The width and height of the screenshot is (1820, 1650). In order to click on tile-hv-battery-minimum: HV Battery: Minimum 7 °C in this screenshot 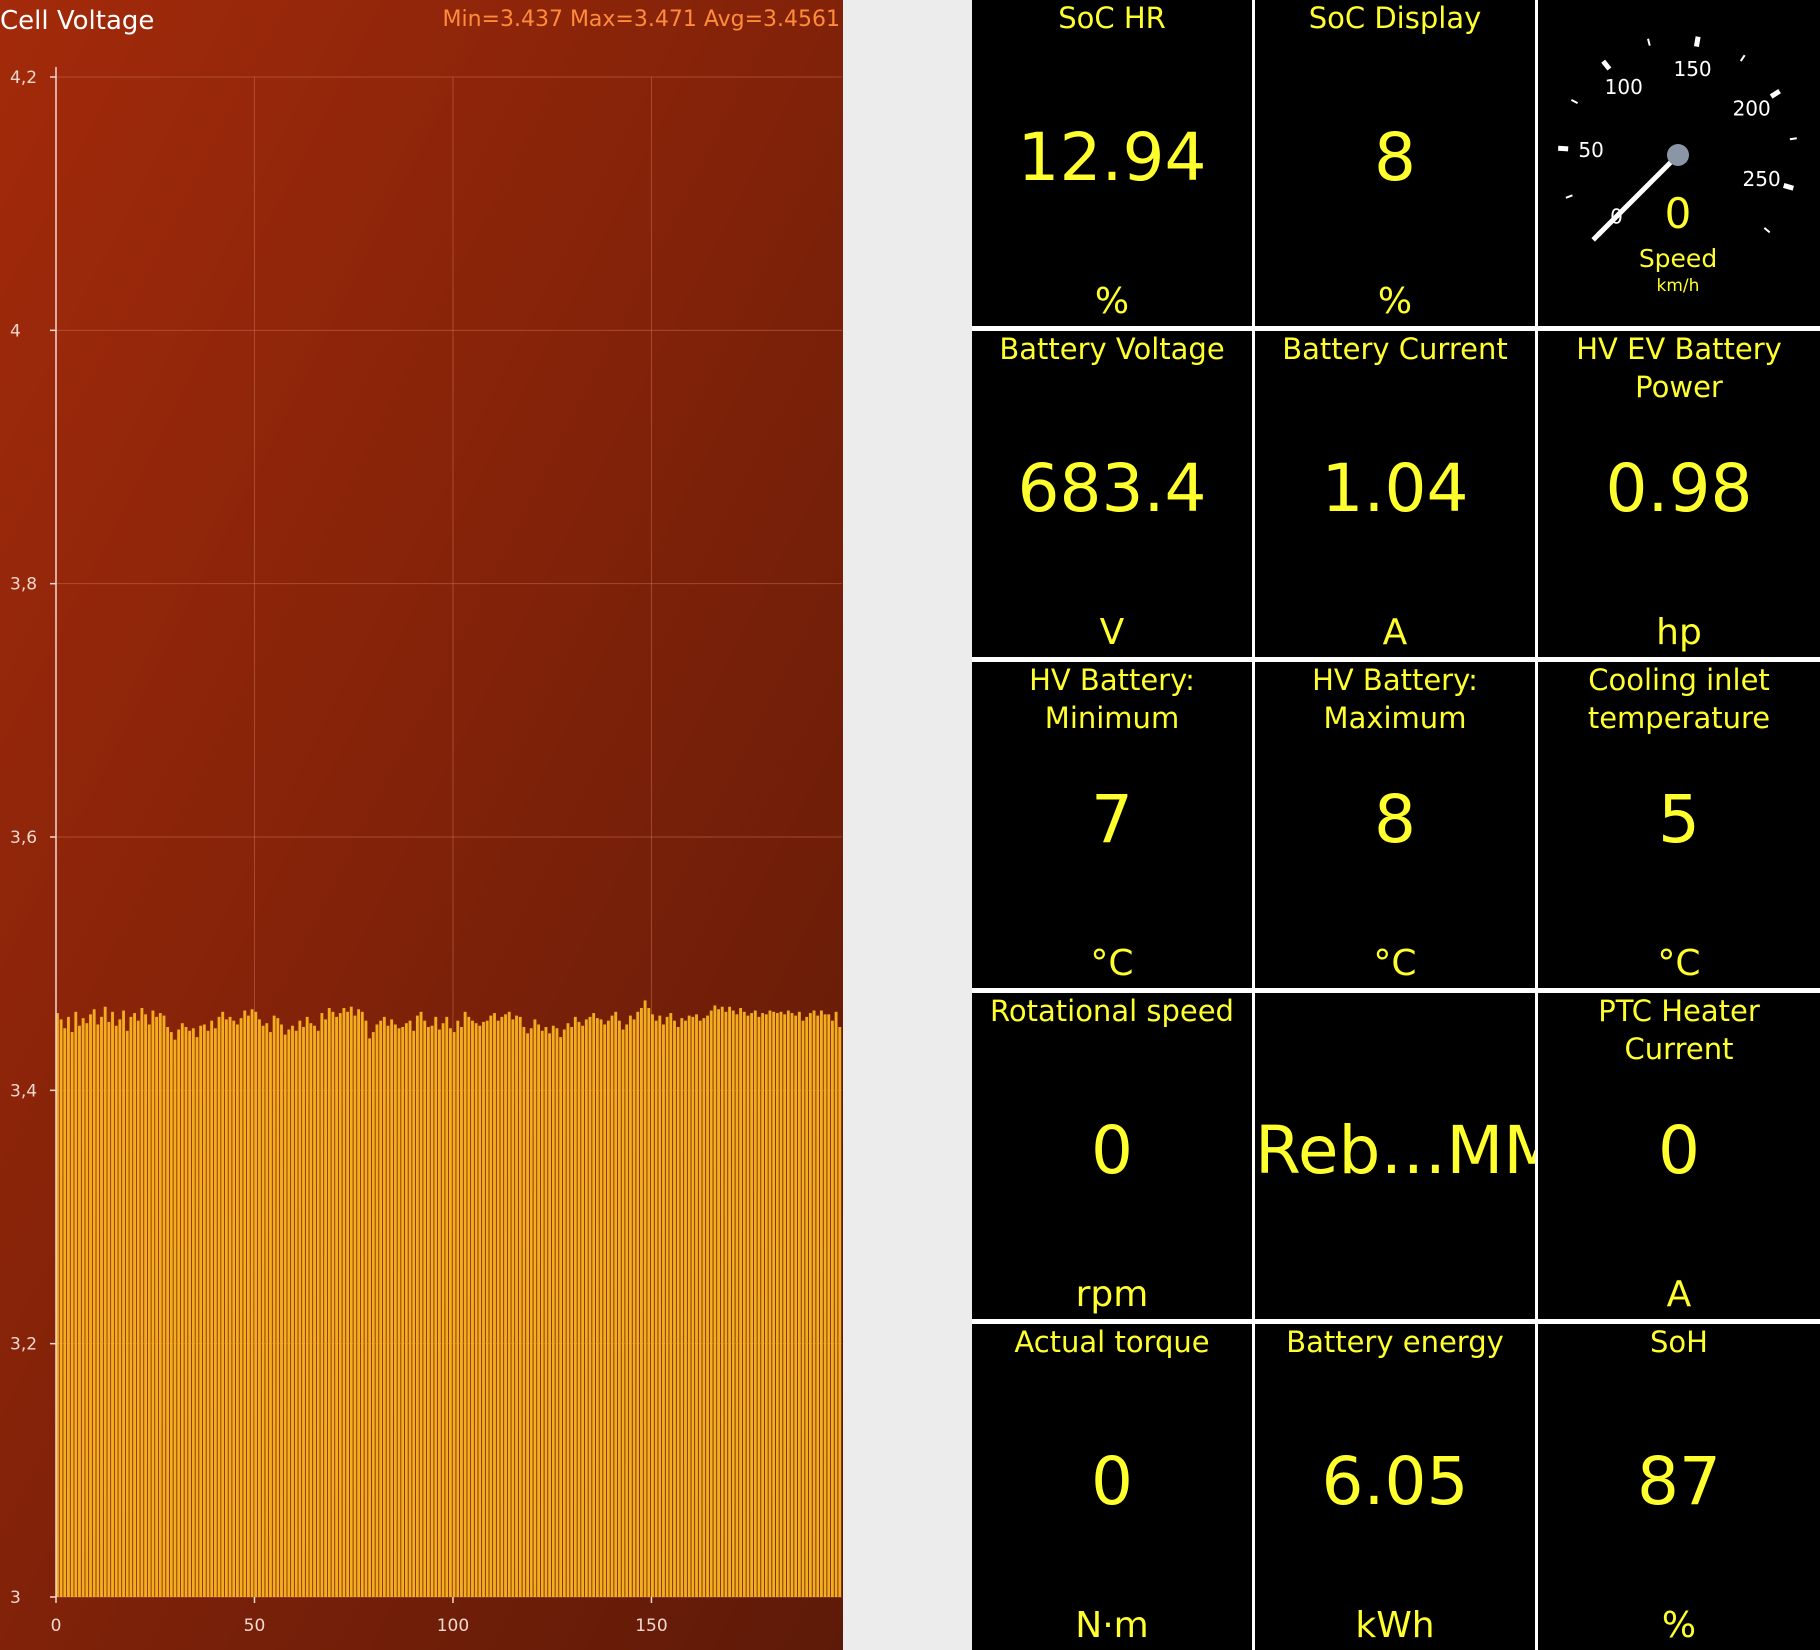, I will do `click(1112, 825)`.